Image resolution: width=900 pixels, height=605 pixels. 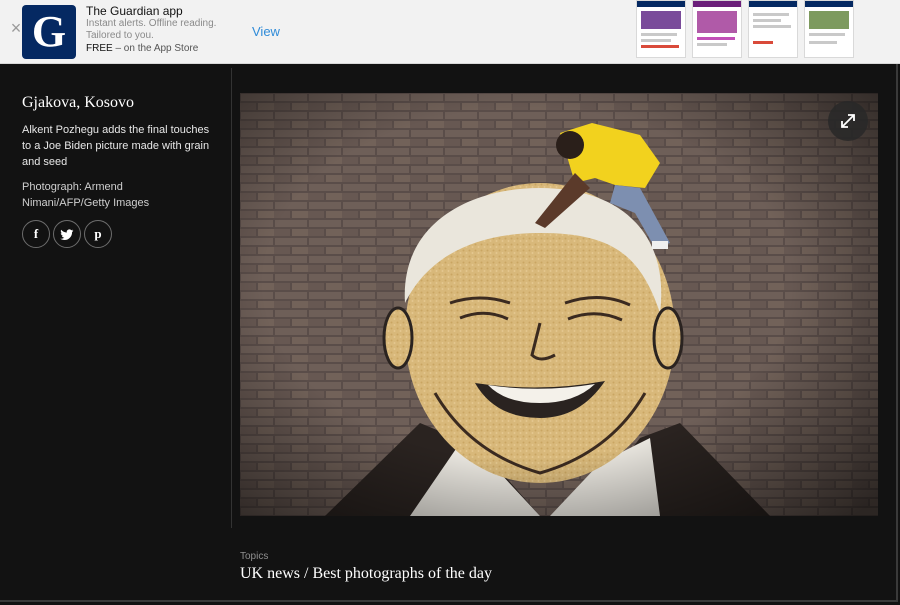 What do you see at coordinates (134, 11) in the screenshot?
I see `app-name: The Guardian app` at bounding box center [134, 11].